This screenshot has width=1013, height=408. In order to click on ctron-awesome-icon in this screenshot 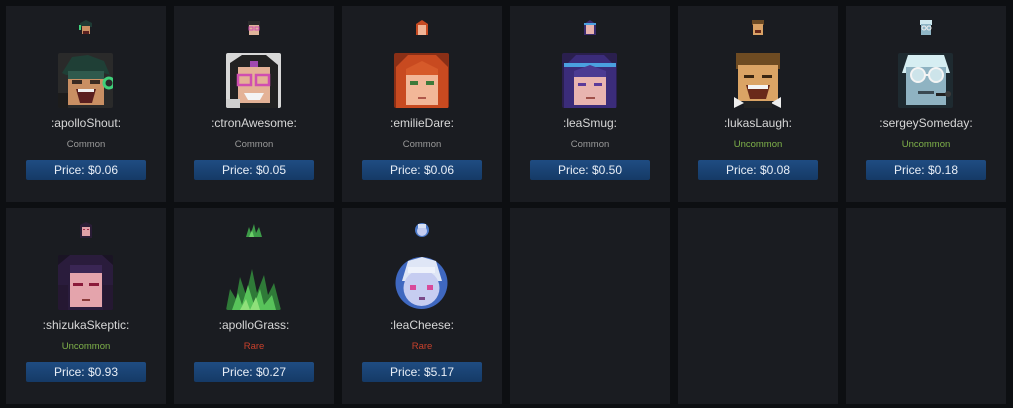, I will do `click(253, 80)`.